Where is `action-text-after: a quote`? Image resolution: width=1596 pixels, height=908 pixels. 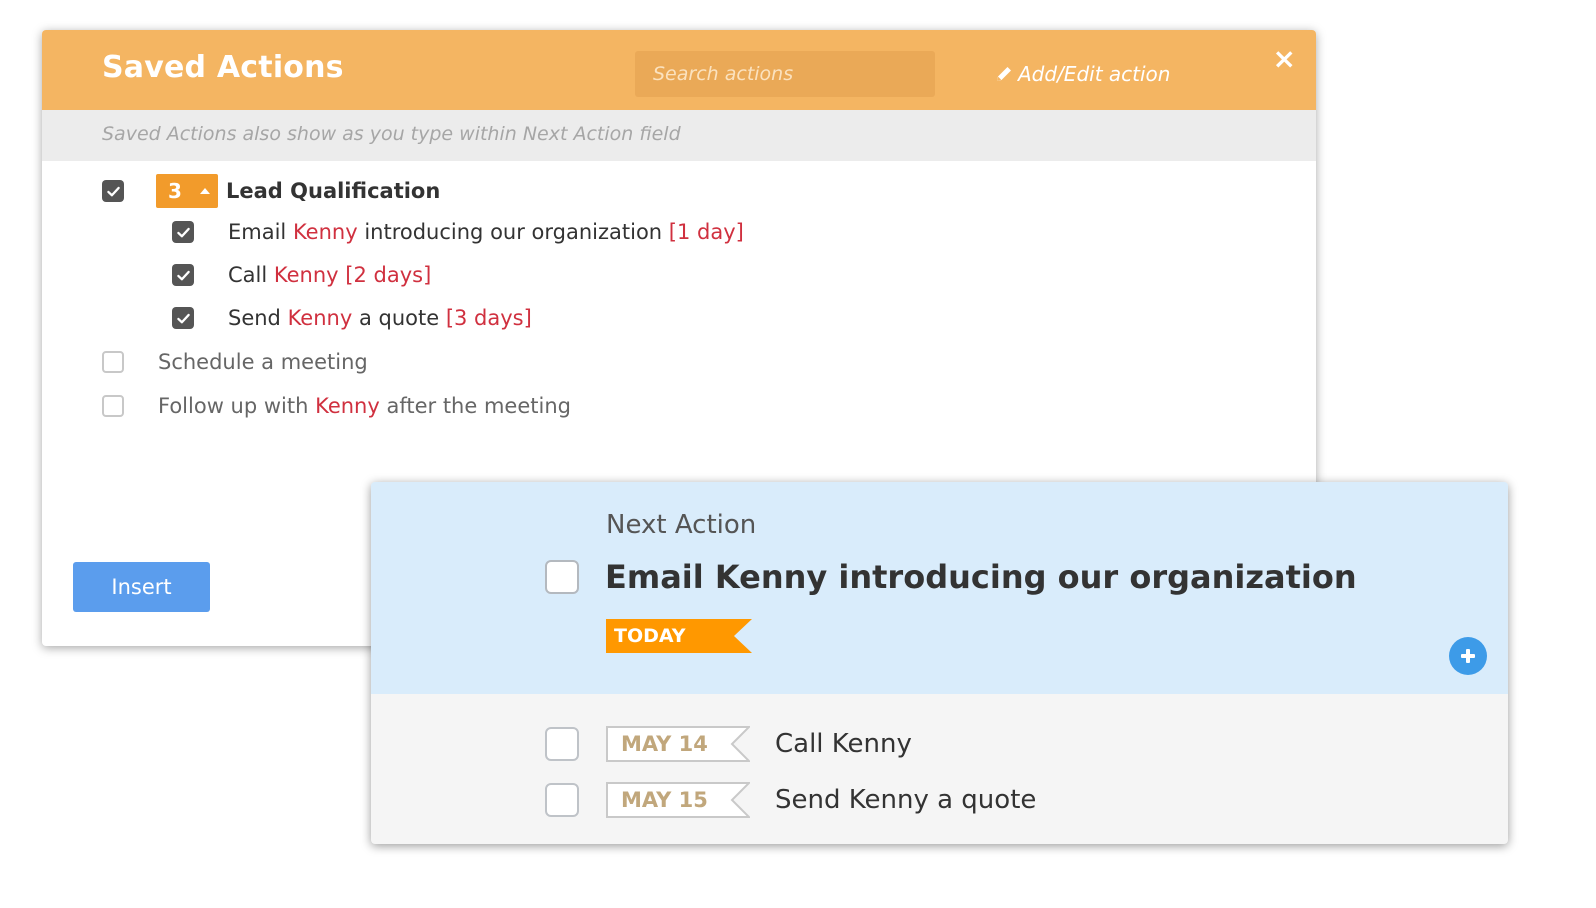
action-text-after: a quote is located at coordinates (399, 318).